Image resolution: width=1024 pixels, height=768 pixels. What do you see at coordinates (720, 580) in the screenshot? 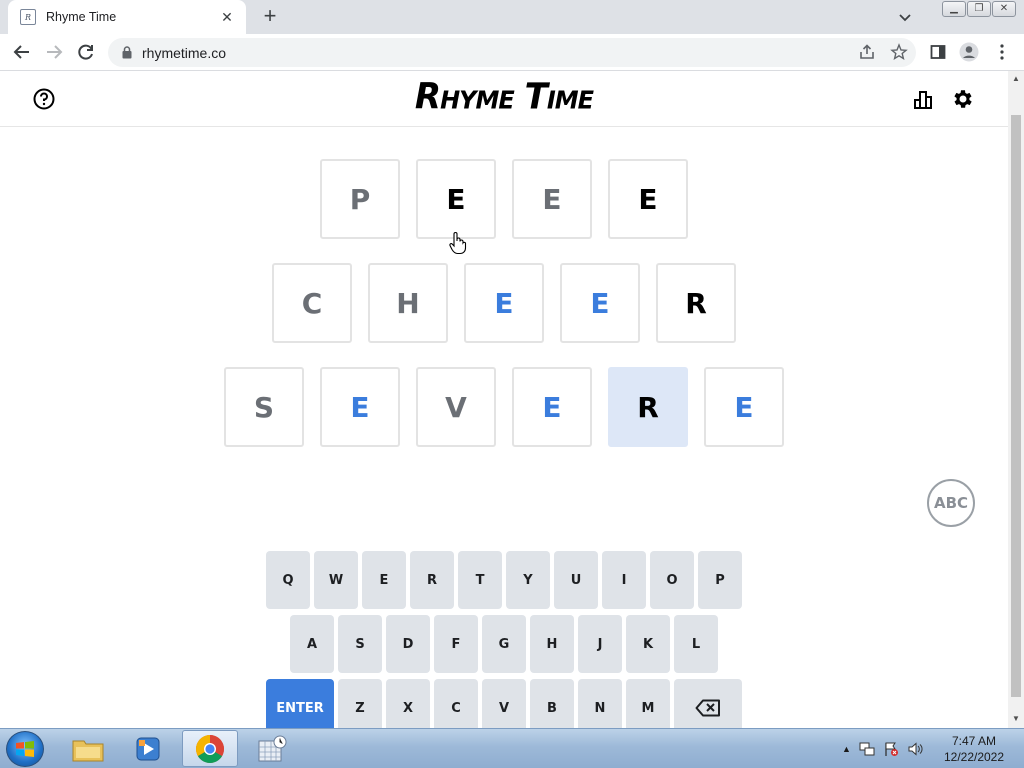
I see `key-p: P` at bounding box center [720, 580].